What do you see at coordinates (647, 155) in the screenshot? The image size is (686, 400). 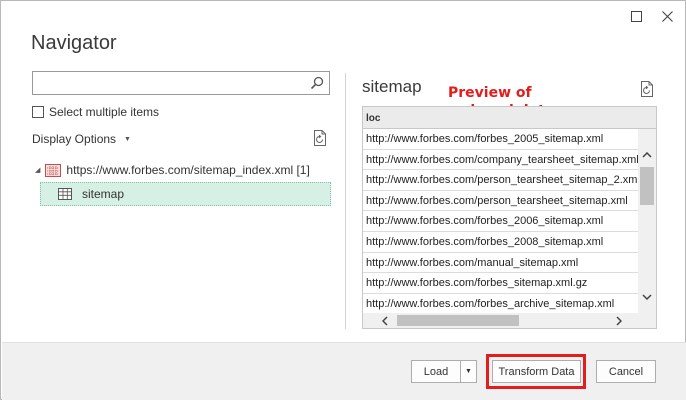 I see `scroll-up-icon` at bounding box center [647, 155].